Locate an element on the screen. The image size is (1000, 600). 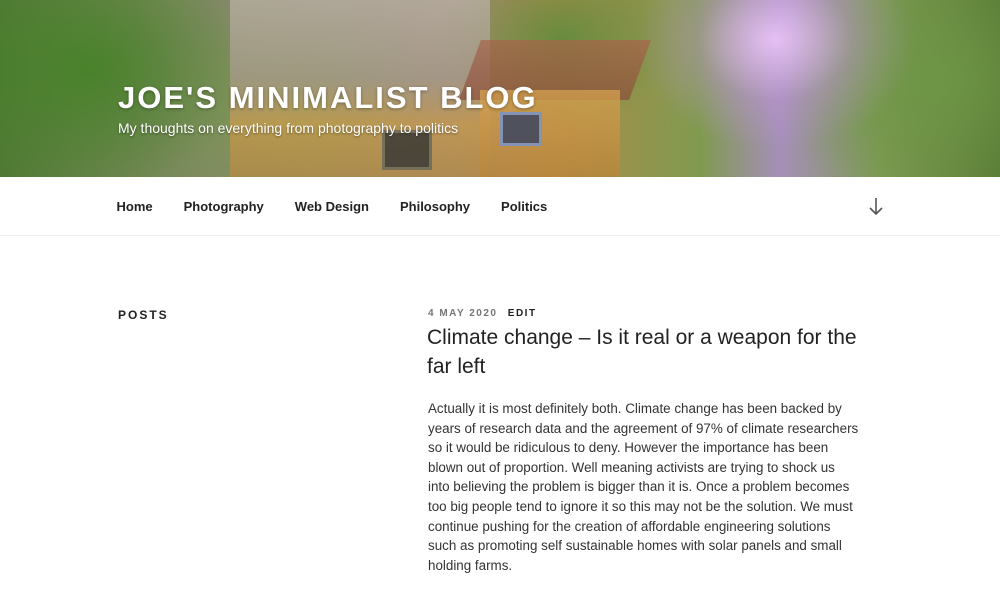
posts-heading: Posts is located at coordinates (143, 315).